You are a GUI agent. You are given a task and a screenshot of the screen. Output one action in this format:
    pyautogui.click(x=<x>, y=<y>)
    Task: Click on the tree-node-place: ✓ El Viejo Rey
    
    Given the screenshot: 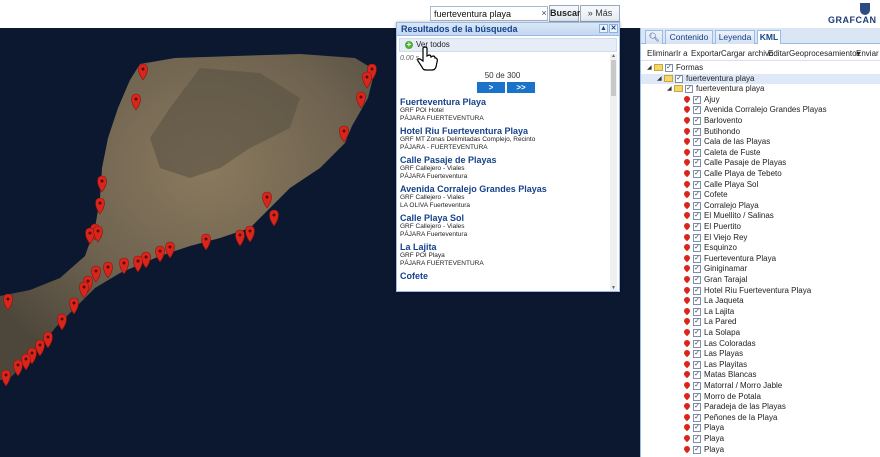 What is the action you would take?
    pyautogui.click(x=760, y=238)
    